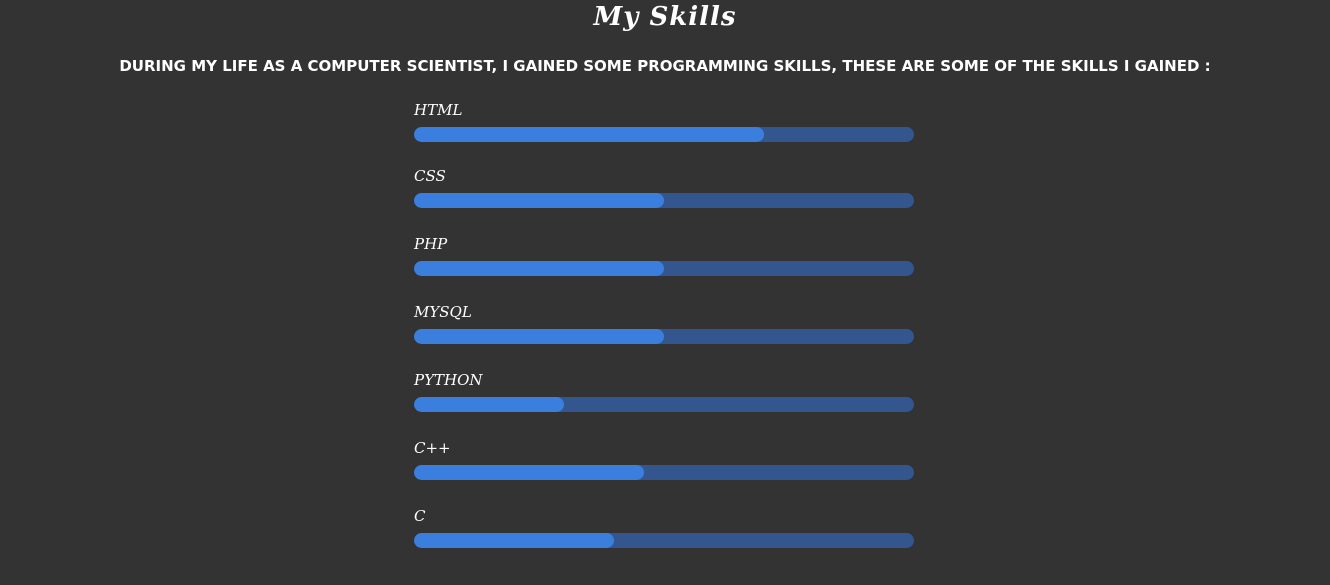 This screenshot has width=1330, height=585. What do you see at coordinates (438, 110) in the screenshot?
I see `skill-label: HTML` at bounding box center [438, 110].